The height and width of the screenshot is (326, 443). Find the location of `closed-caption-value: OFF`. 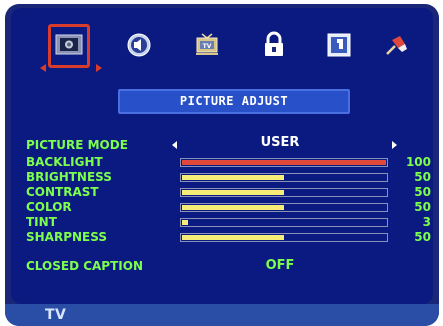

closed-caption-value: OFF is located at coordinates (280, 266).